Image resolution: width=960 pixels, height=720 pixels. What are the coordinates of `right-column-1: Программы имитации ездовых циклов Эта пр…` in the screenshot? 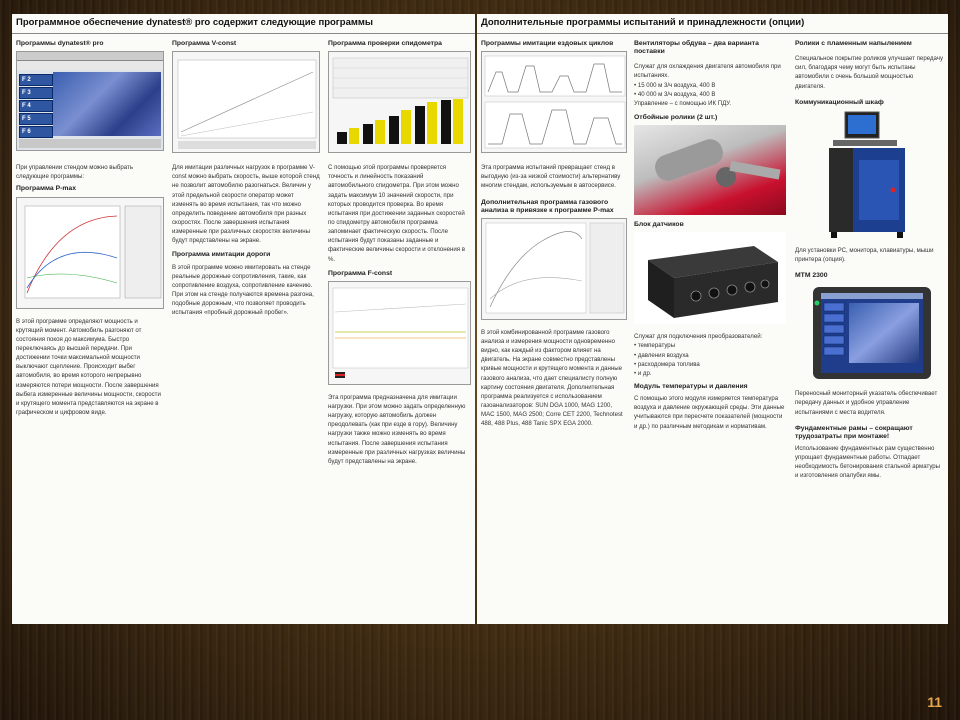 It's located at (554, 330).